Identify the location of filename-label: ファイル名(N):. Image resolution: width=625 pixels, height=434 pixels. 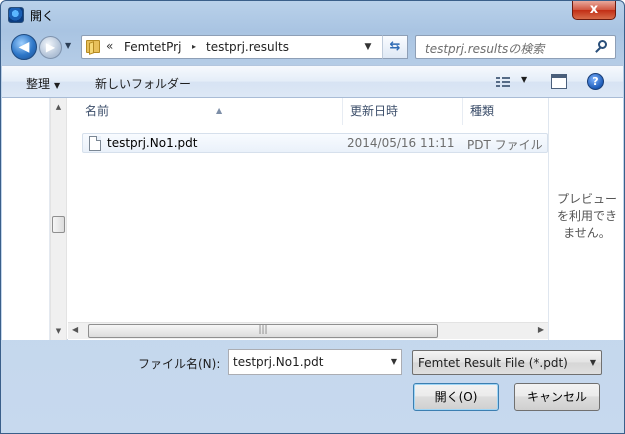
(179, 364).